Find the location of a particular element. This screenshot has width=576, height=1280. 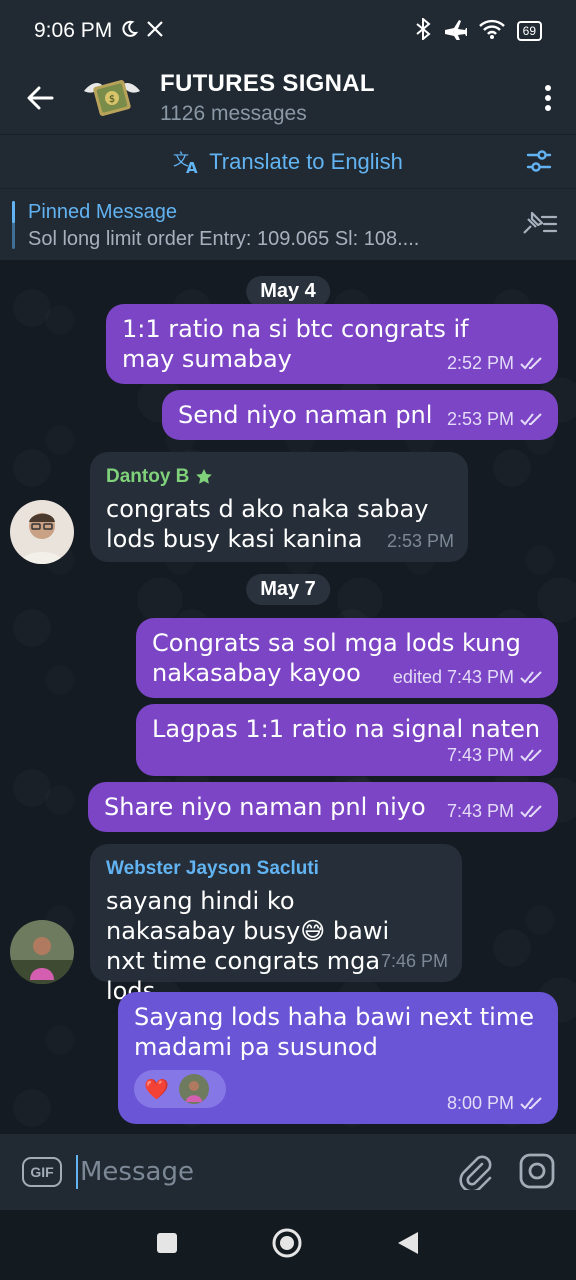

message-input is located at coordinates (256, 1172).